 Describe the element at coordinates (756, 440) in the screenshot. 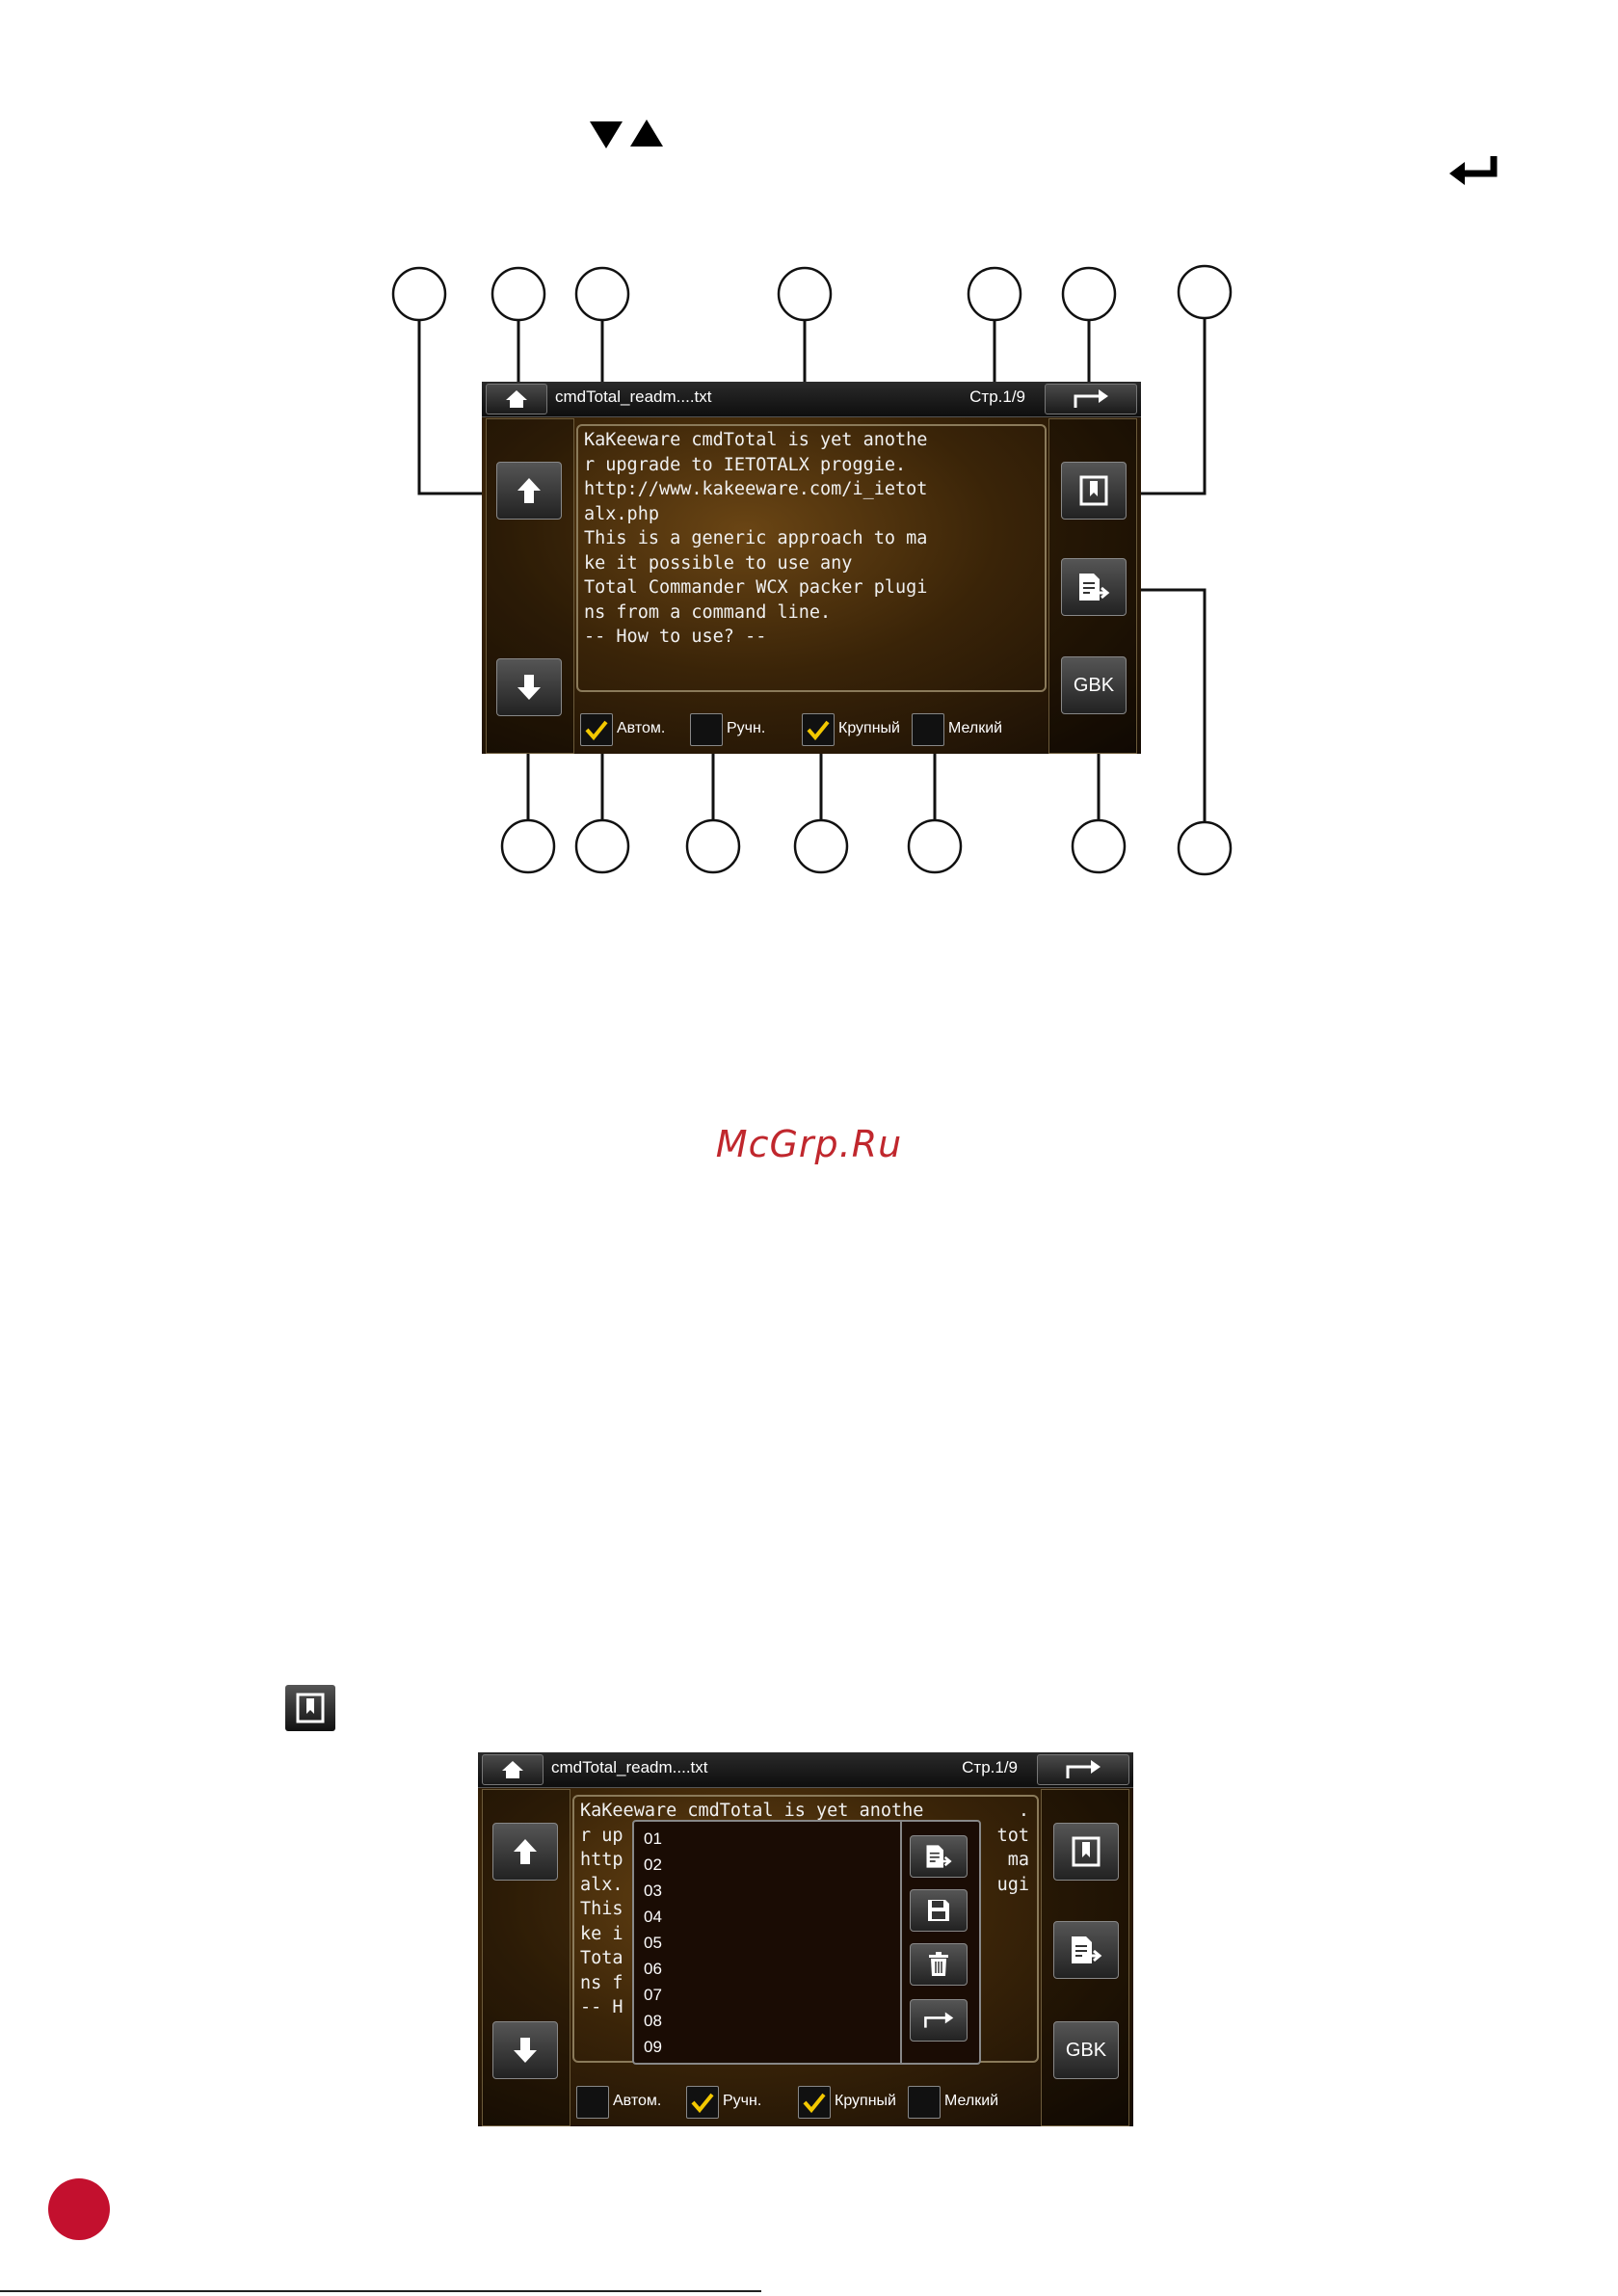

I see `text-line: KaKeeware cmdTotal is yet anothe` at that location.